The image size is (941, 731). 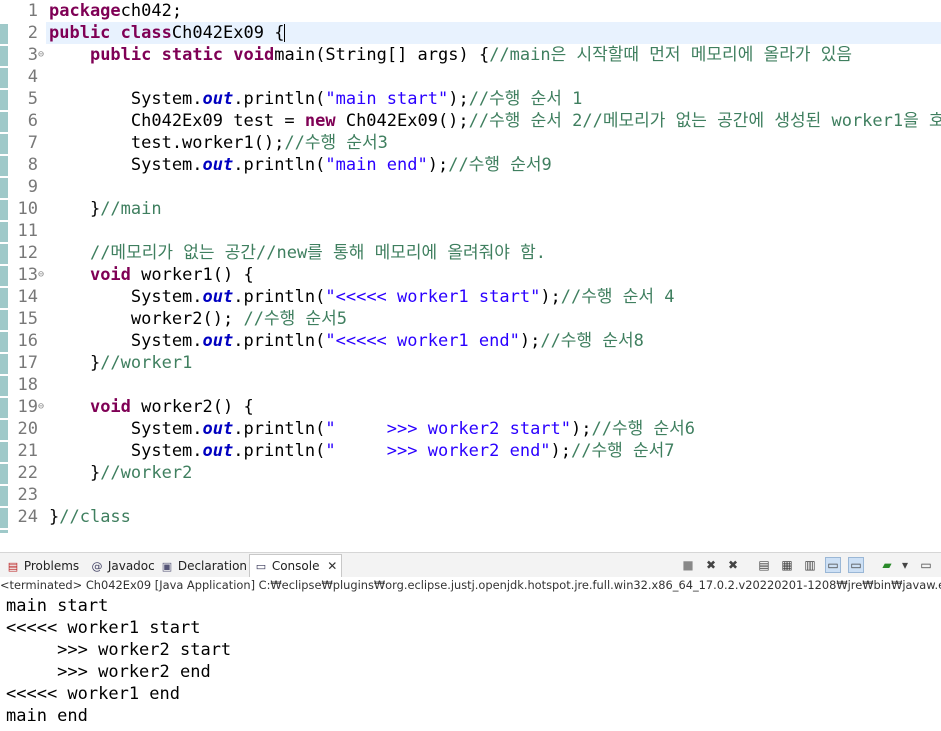 What do you see at coordinates (493, 33) in the screenshot?
I see `code-line: public classCh042Ex09 {` at bounding box center [493, 33].